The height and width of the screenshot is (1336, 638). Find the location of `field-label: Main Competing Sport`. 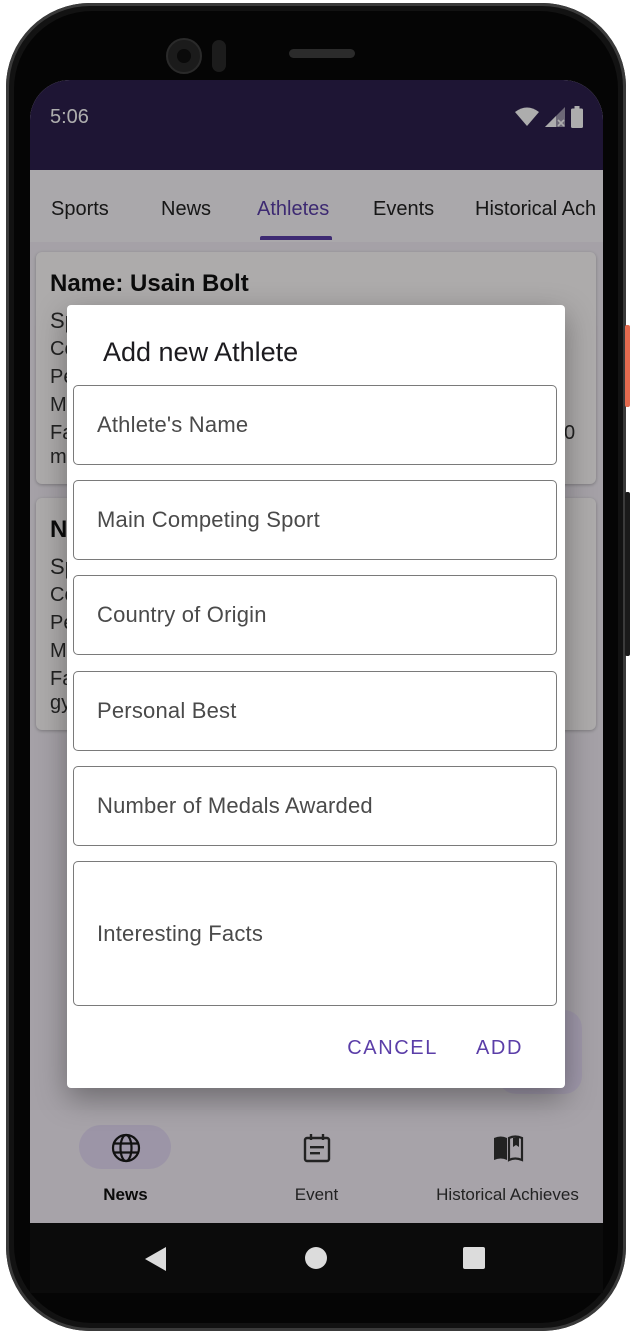

field-label: Main Competing Sport is located at coordinates (208, 519).